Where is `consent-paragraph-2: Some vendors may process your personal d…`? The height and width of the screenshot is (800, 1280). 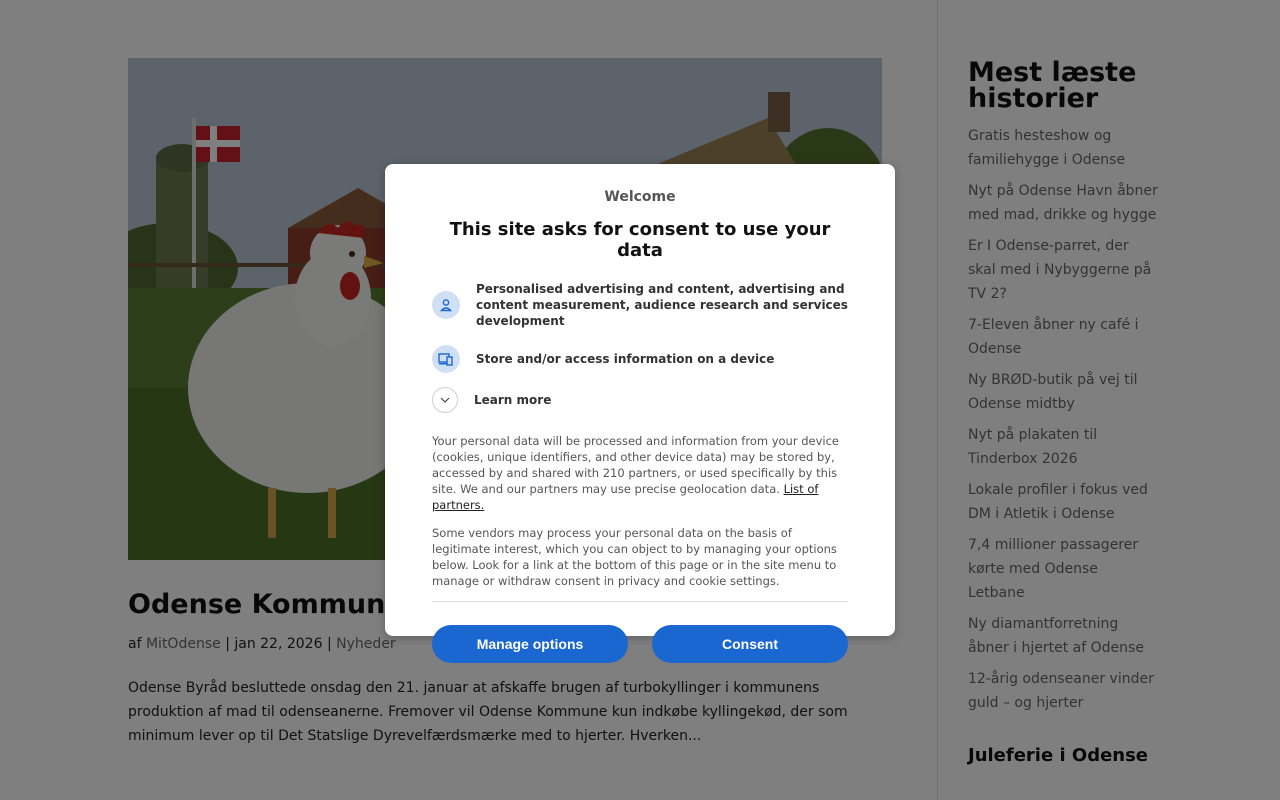
consent-paragraph-2: Some vendors may process your personal d… is located at coordinates (634, 557).